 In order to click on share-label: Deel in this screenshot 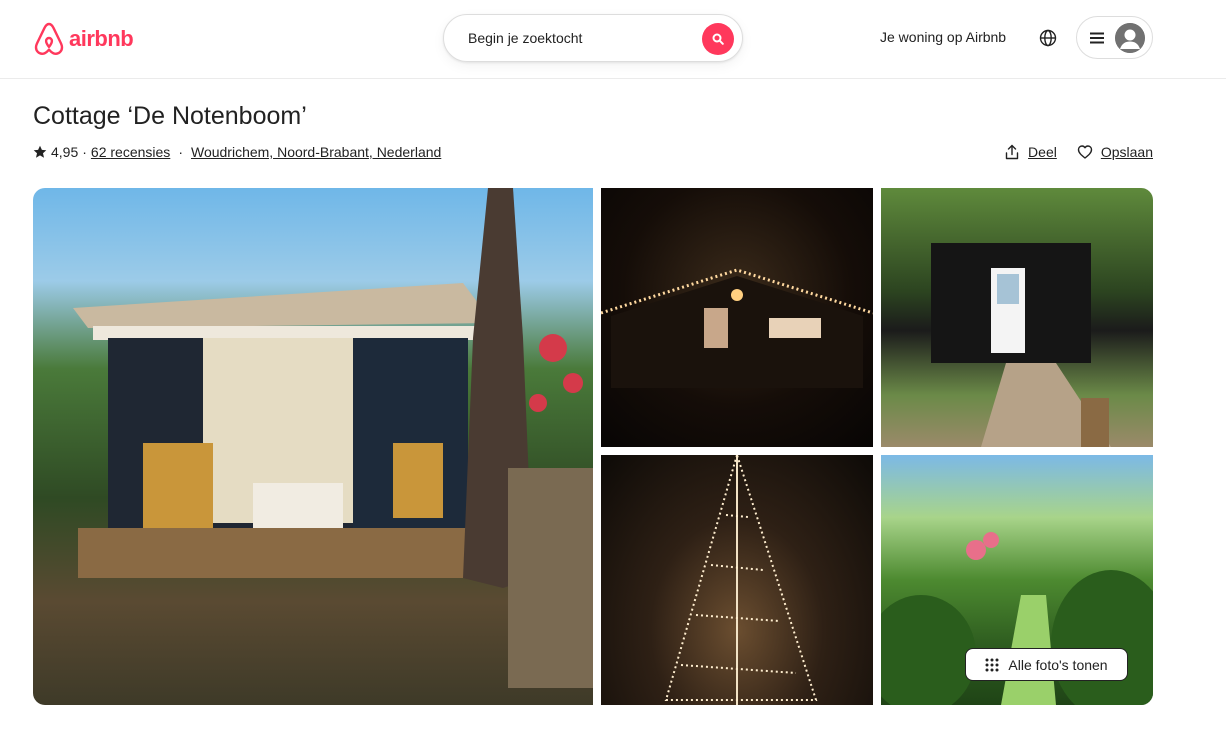, I will do `click(1042, 152)`.